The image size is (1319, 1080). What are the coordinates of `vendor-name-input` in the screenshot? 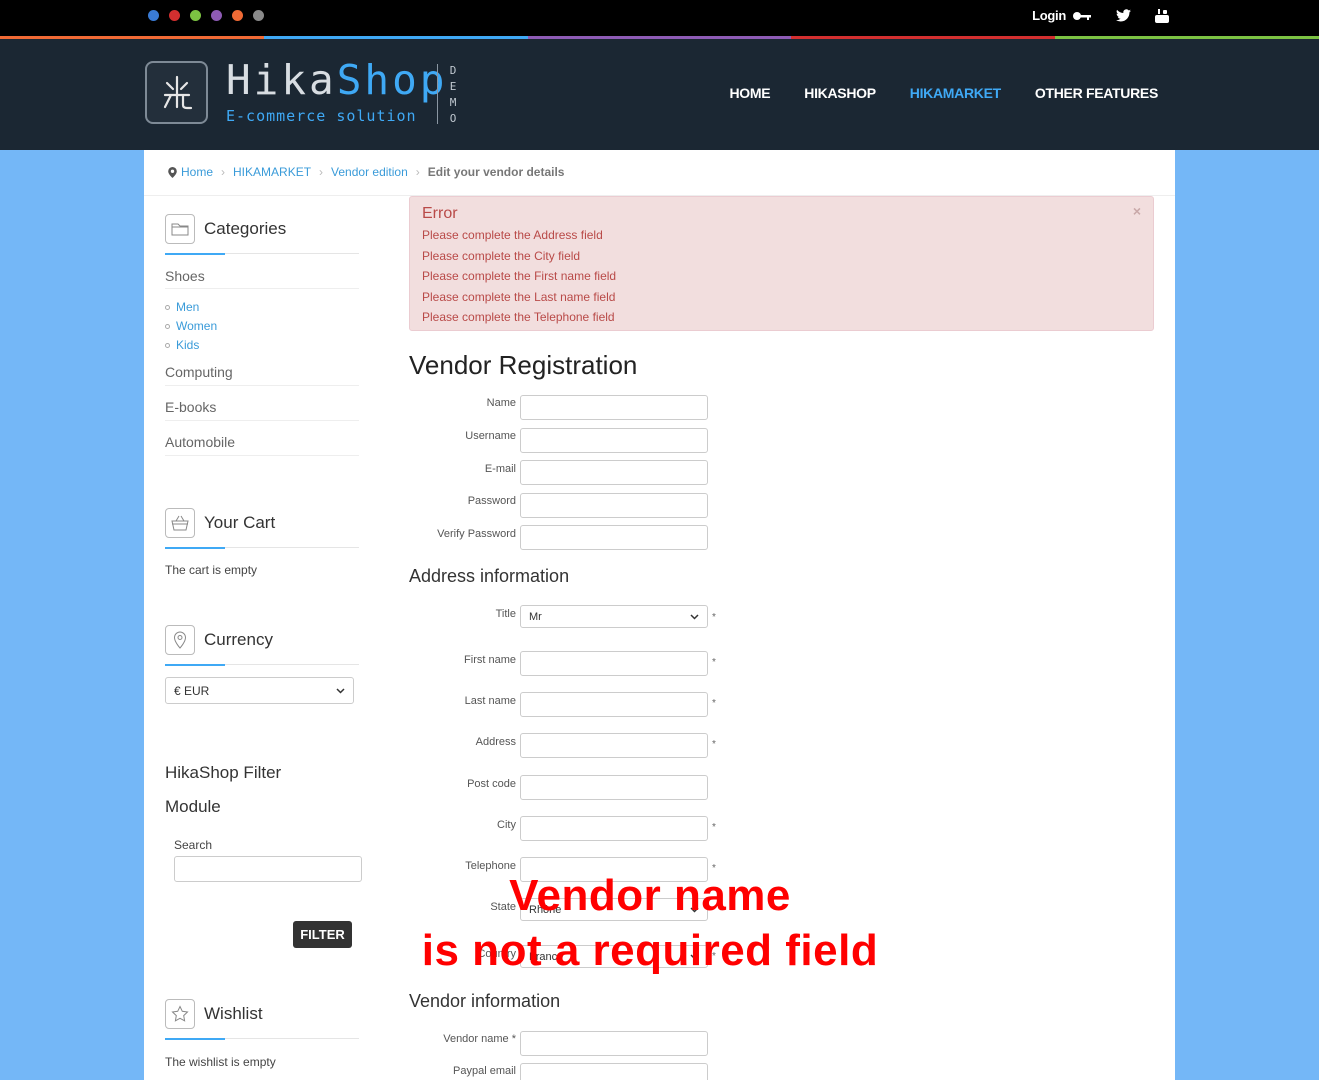 It's located at (614, 1043).